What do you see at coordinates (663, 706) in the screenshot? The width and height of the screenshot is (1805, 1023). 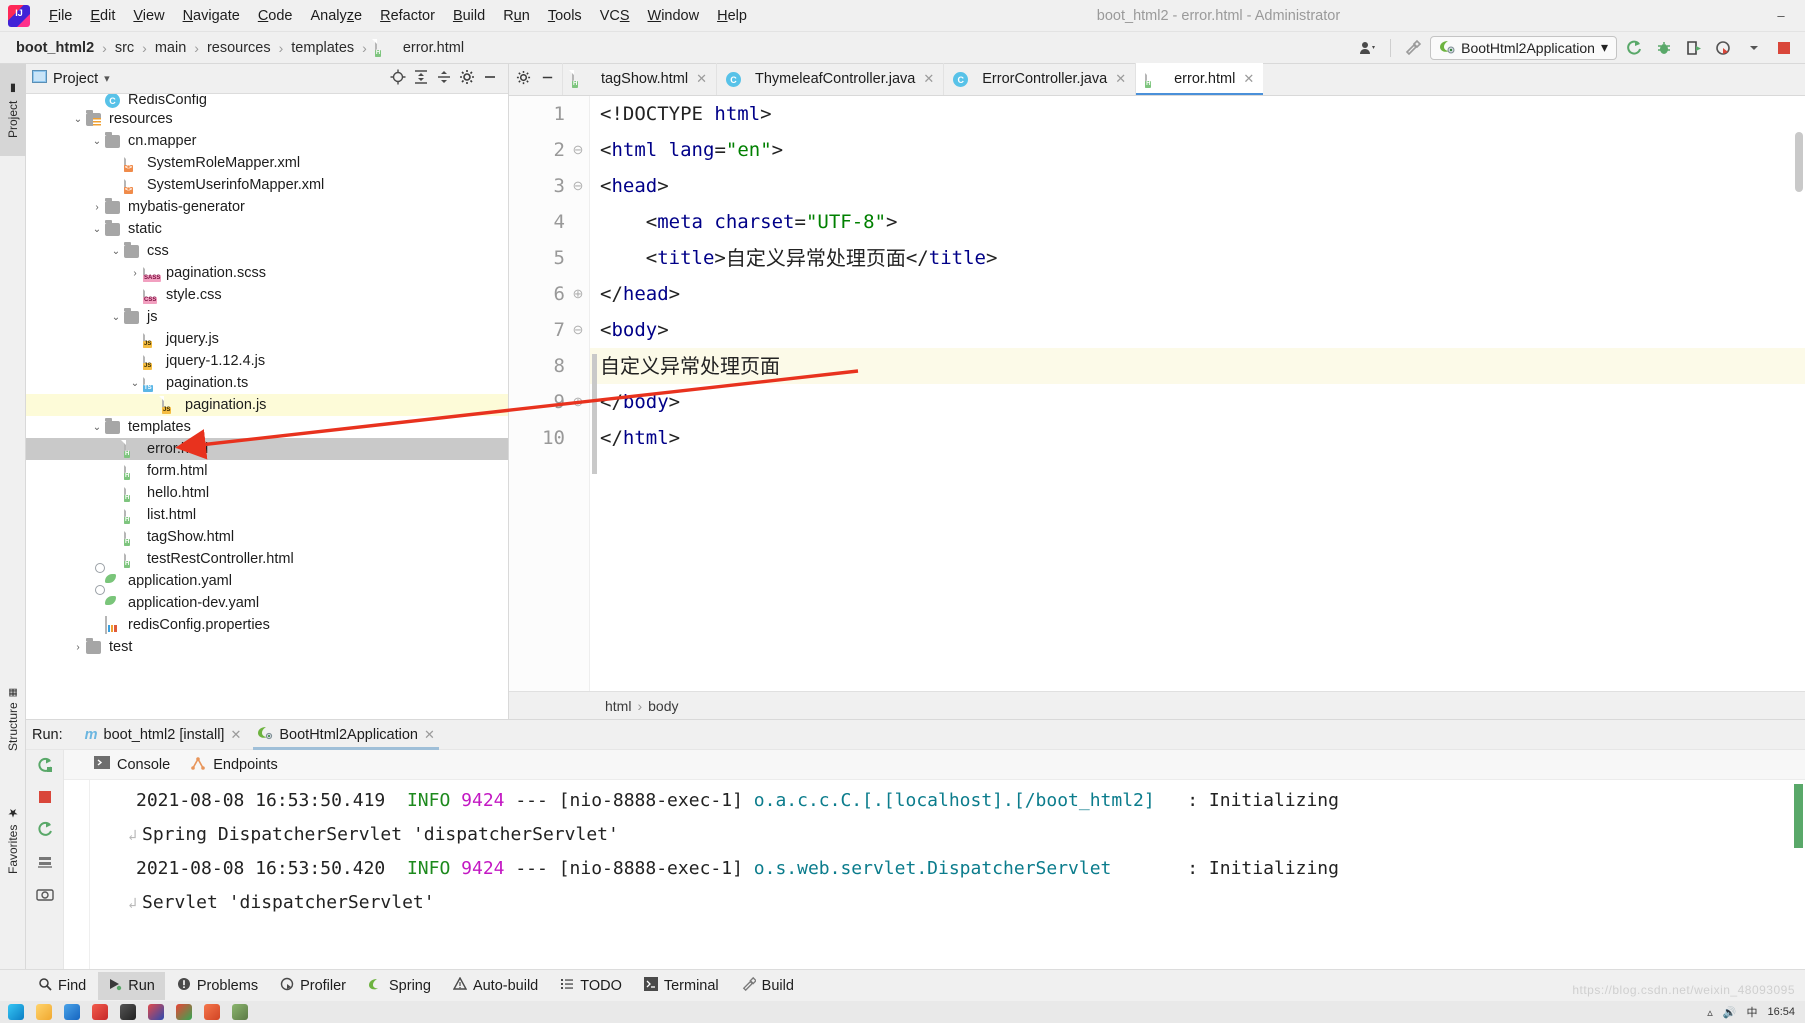 I see `code-breadcrumb-body: body` at bounding box center [663, 706].